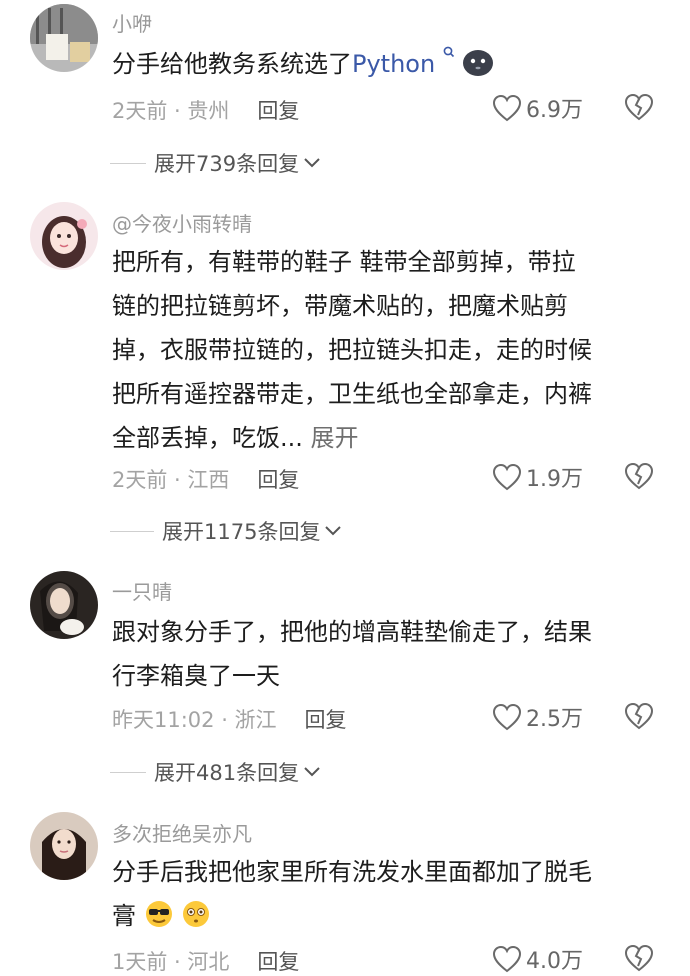 The image size is (690, 976). What do you see at coordinates (227, 164) in the screenshot?
I see `expand-replies-label: 展开739条回复` at bounding box center [227, 164].